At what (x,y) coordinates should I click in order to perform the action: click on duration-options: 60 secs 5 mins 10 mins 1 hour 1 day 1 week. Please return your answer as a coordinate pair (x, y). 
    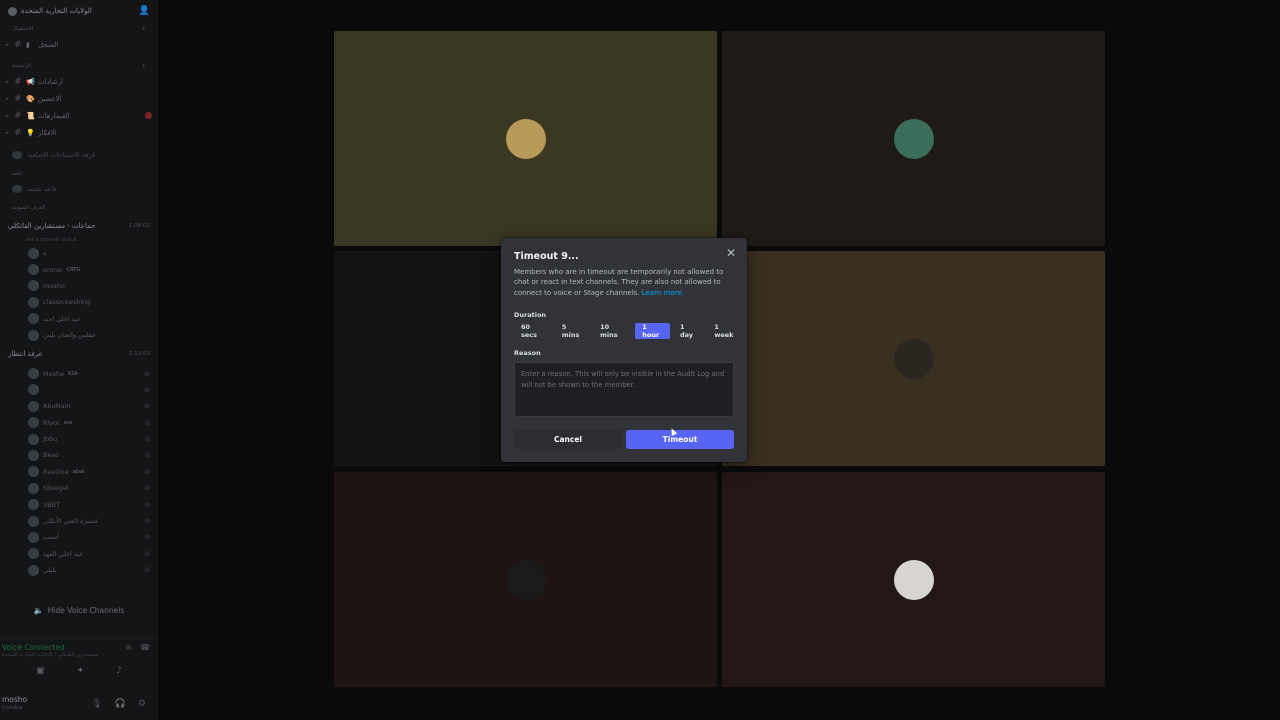
    Looking at the image, I should click on (630, 331).